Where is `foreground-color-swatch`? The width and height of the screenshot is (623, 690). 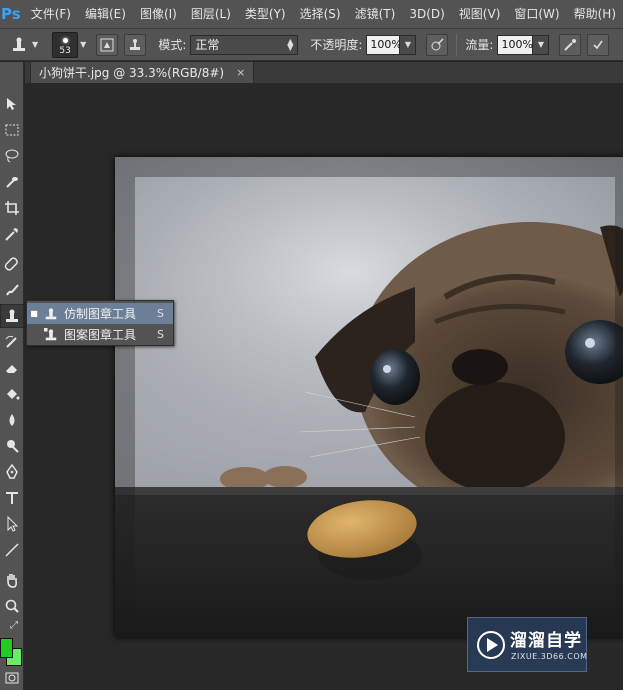 foreground-color-swatch is located at coordinates (6, 648).